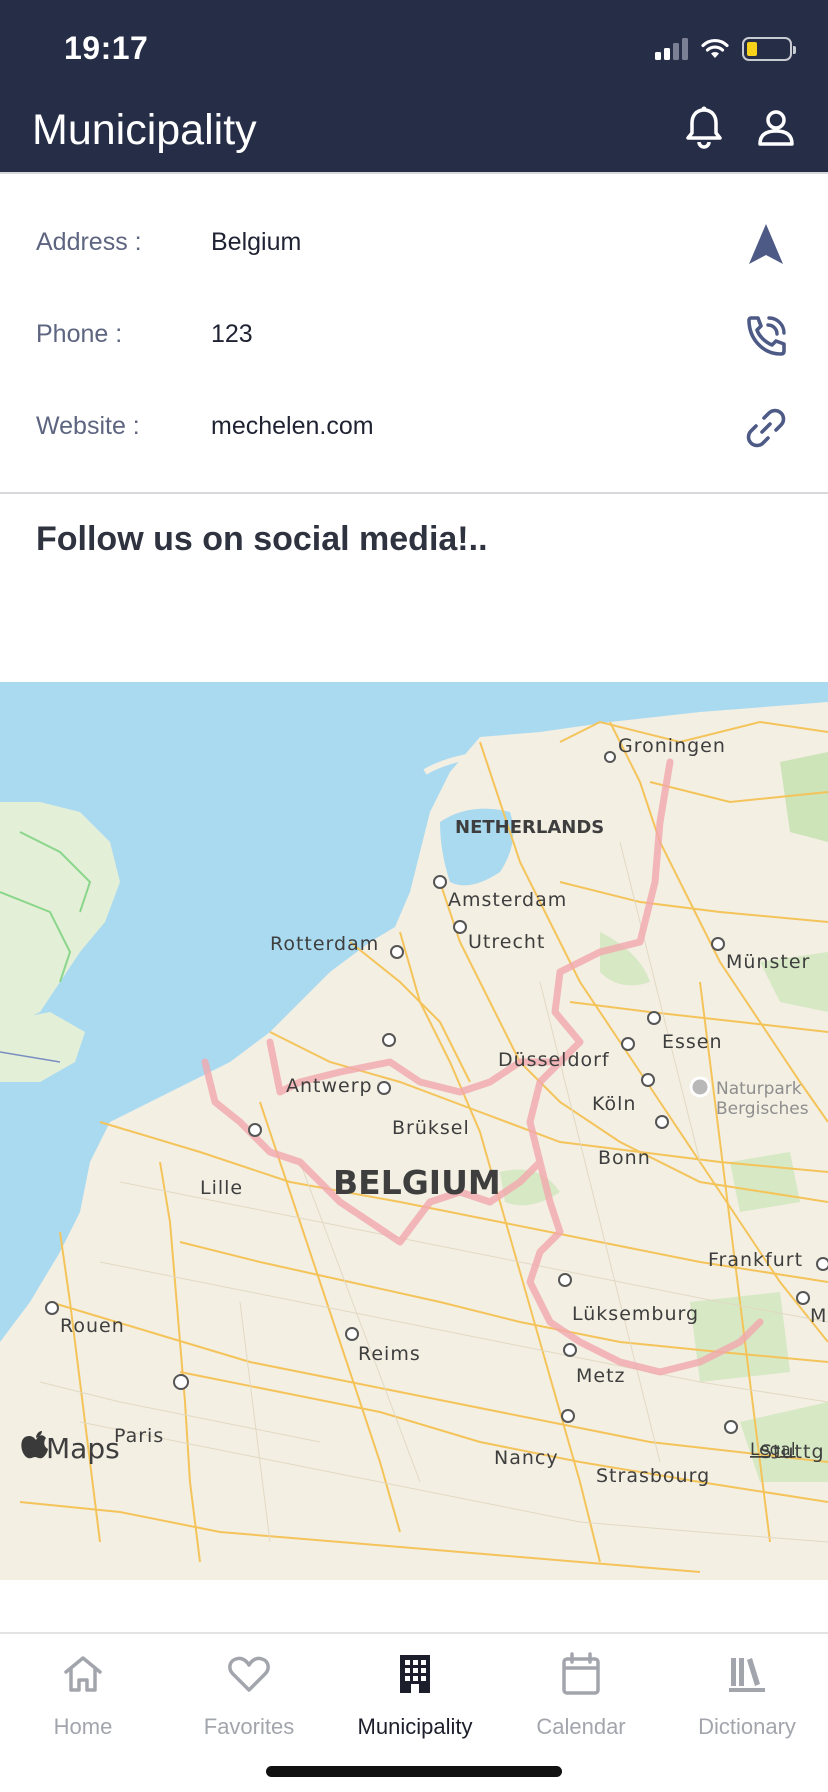  Describe the element at coordinates (324, 944) in the screenshot. I see `map-label-rotterdam: Rotterdam` at that location.